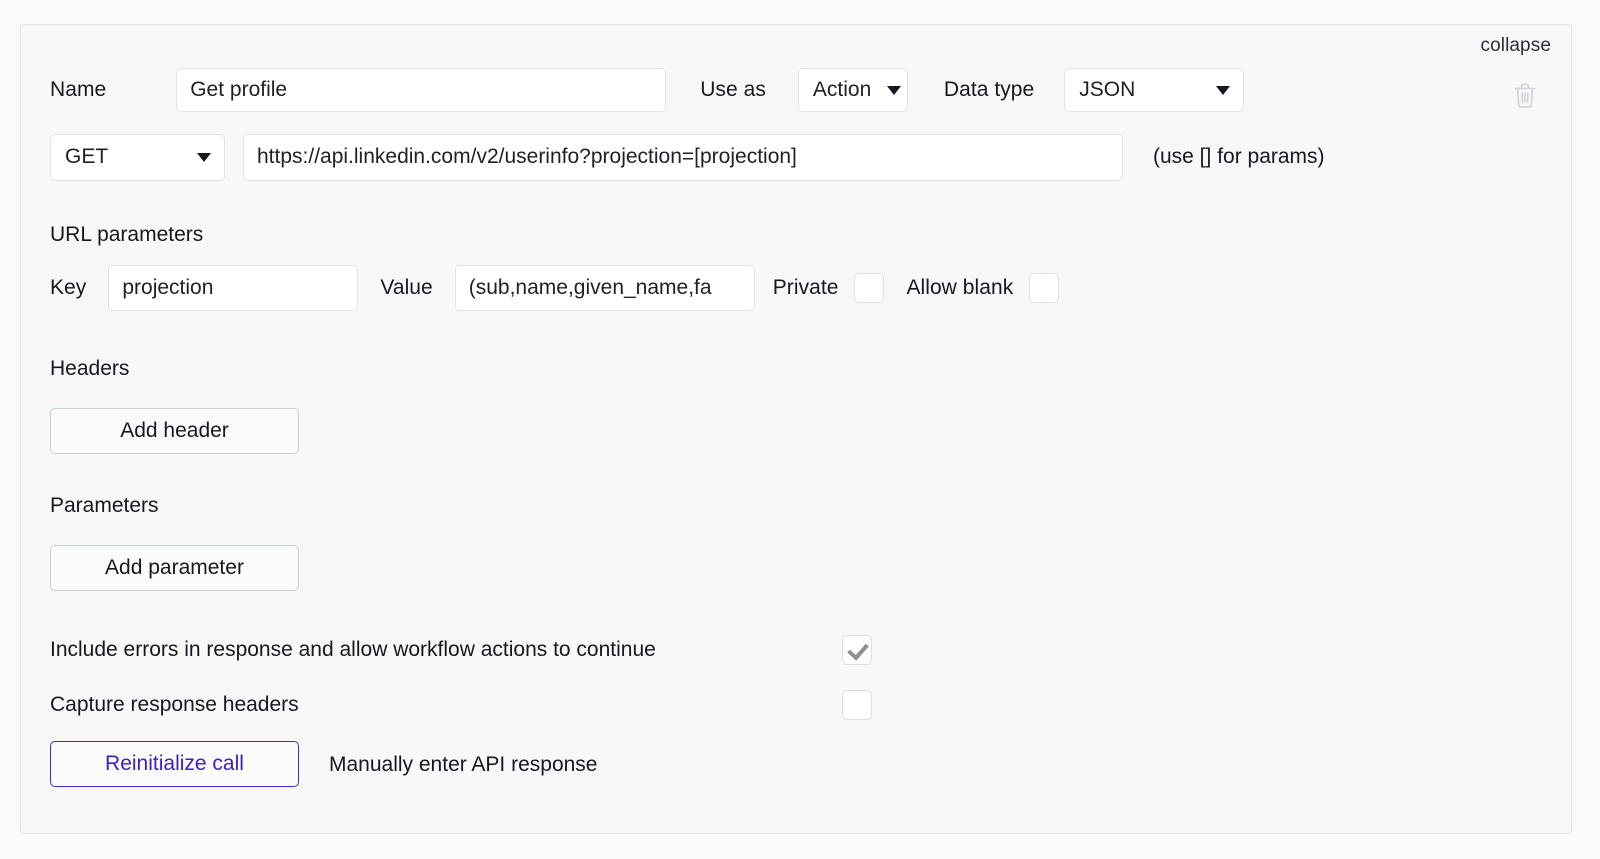  Describe the element at coordinates (463, 765) in the screenshot. I see `manually-enter-api-response-link: Manually enter API response` at that location.